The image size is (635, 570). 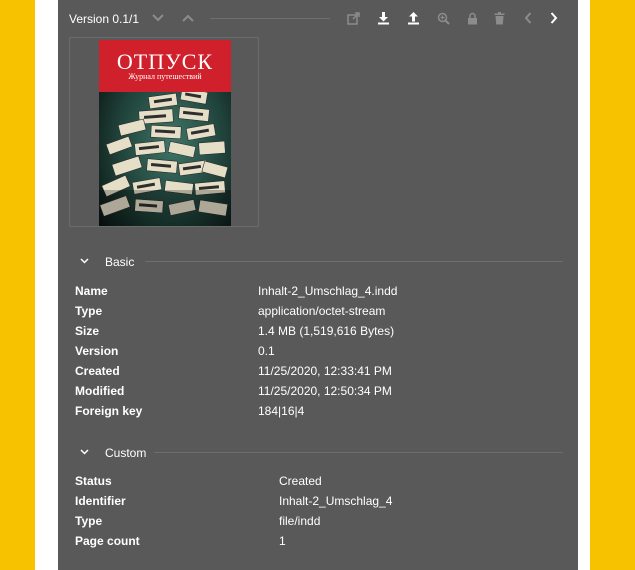 What do you see at coordinates (413, 18) in the screenshot?
I see `upload-icon` at bounding box center [413, 18].